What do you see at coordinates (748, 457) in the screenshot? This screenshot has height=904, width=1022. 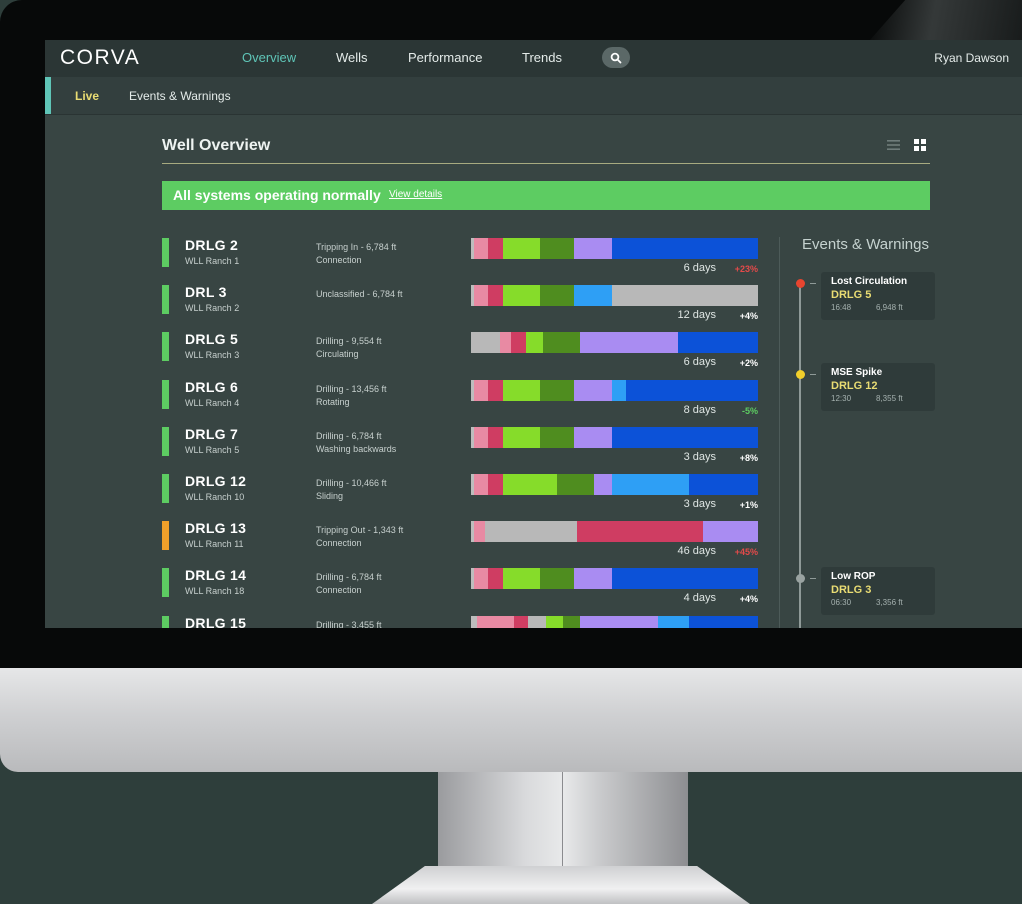 I see `well-delta: +8%` at bounding box center [748, 457].